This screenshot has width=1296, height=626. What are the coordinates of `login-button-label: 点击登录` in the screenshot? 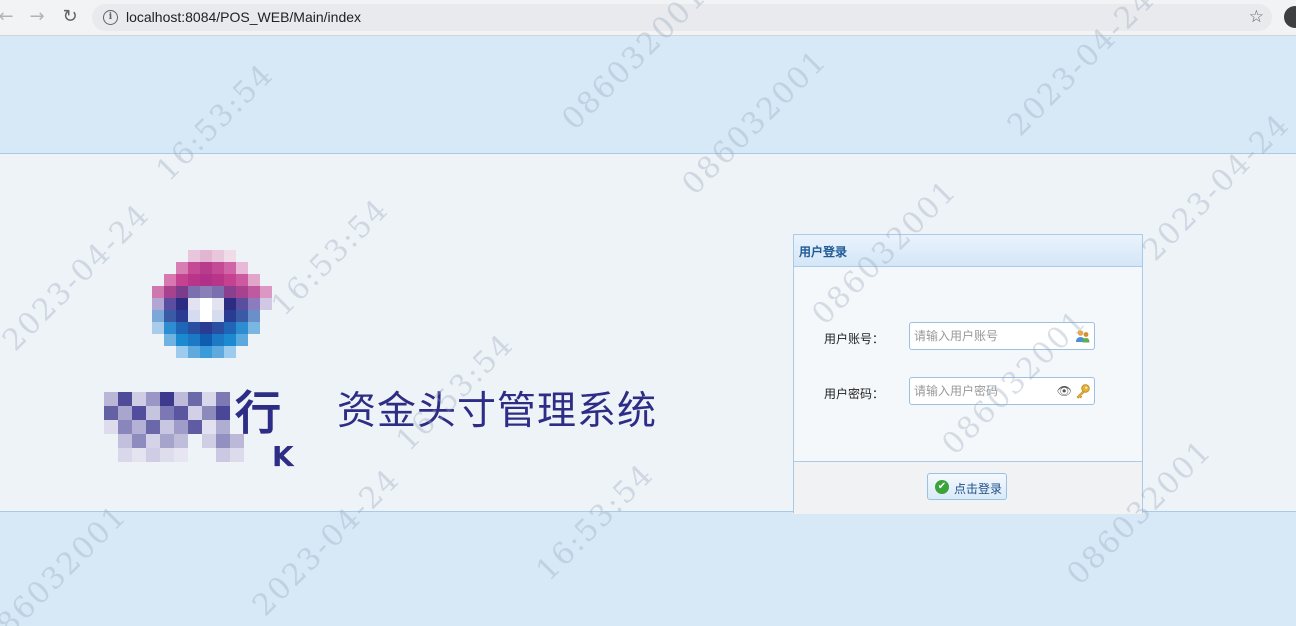 It's located at (978, 489).